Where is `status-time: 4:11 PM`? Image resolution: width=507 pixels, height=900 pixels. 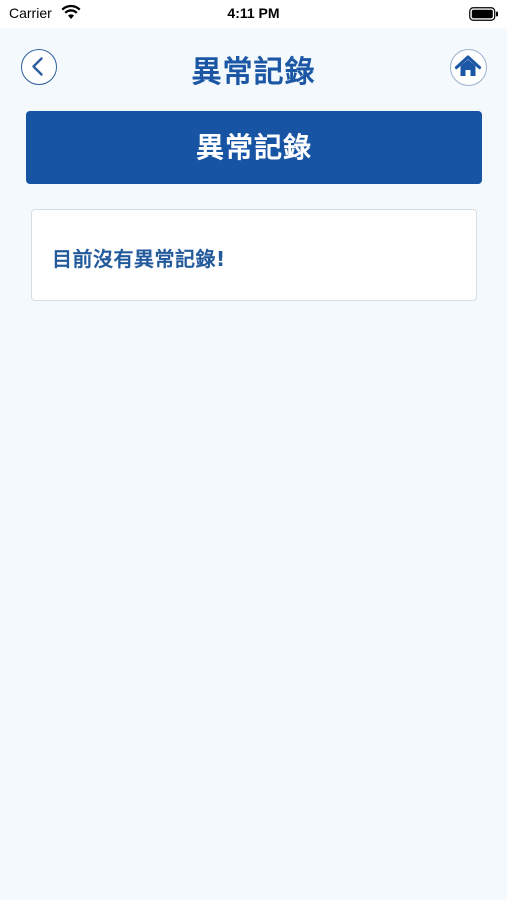 status-time: 4:11 PM is located at coordinates (253, 13).